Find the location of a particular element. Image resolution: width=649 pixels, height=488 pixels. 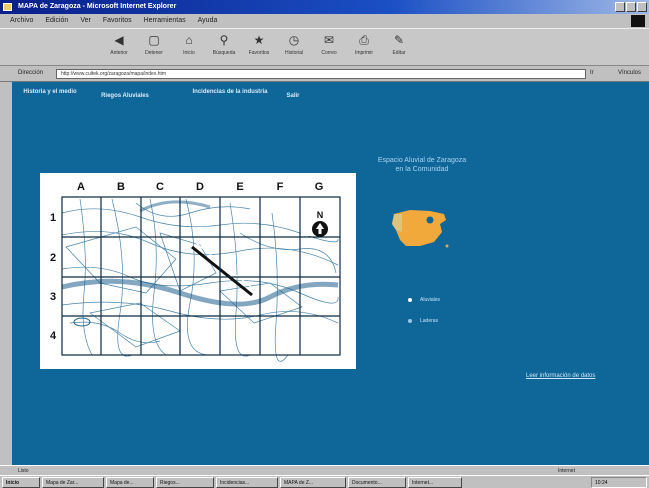

col-label-f: F is located at coordinates (280, 187).